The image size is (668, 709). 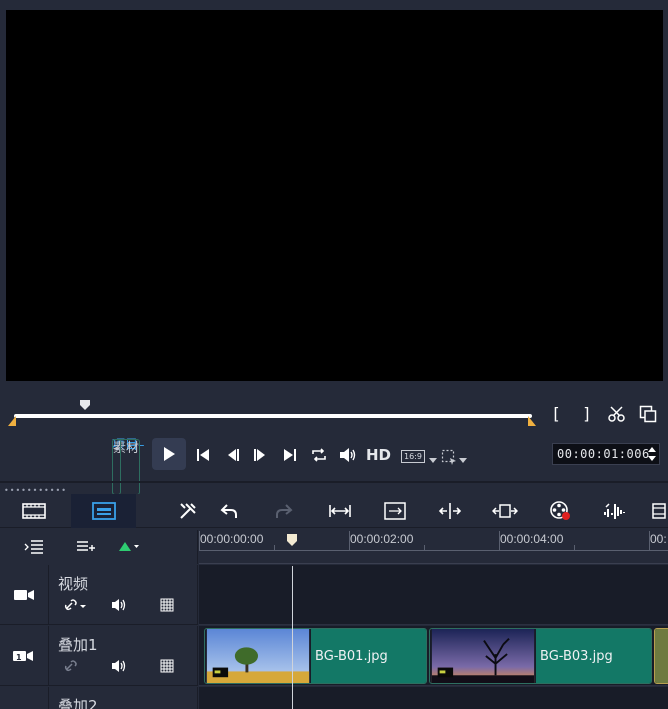 I want to click on playhead-line, so click(x=292, y=637).